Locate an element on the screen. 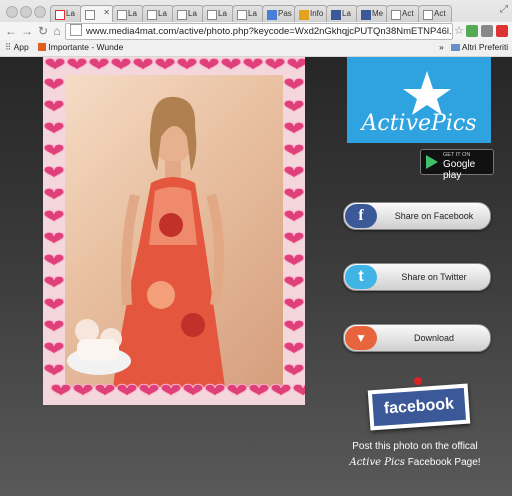 The height and width of the screenshot is (496, 512). apps-bookmark: ⠿ App is located at coordinates (17, 47).